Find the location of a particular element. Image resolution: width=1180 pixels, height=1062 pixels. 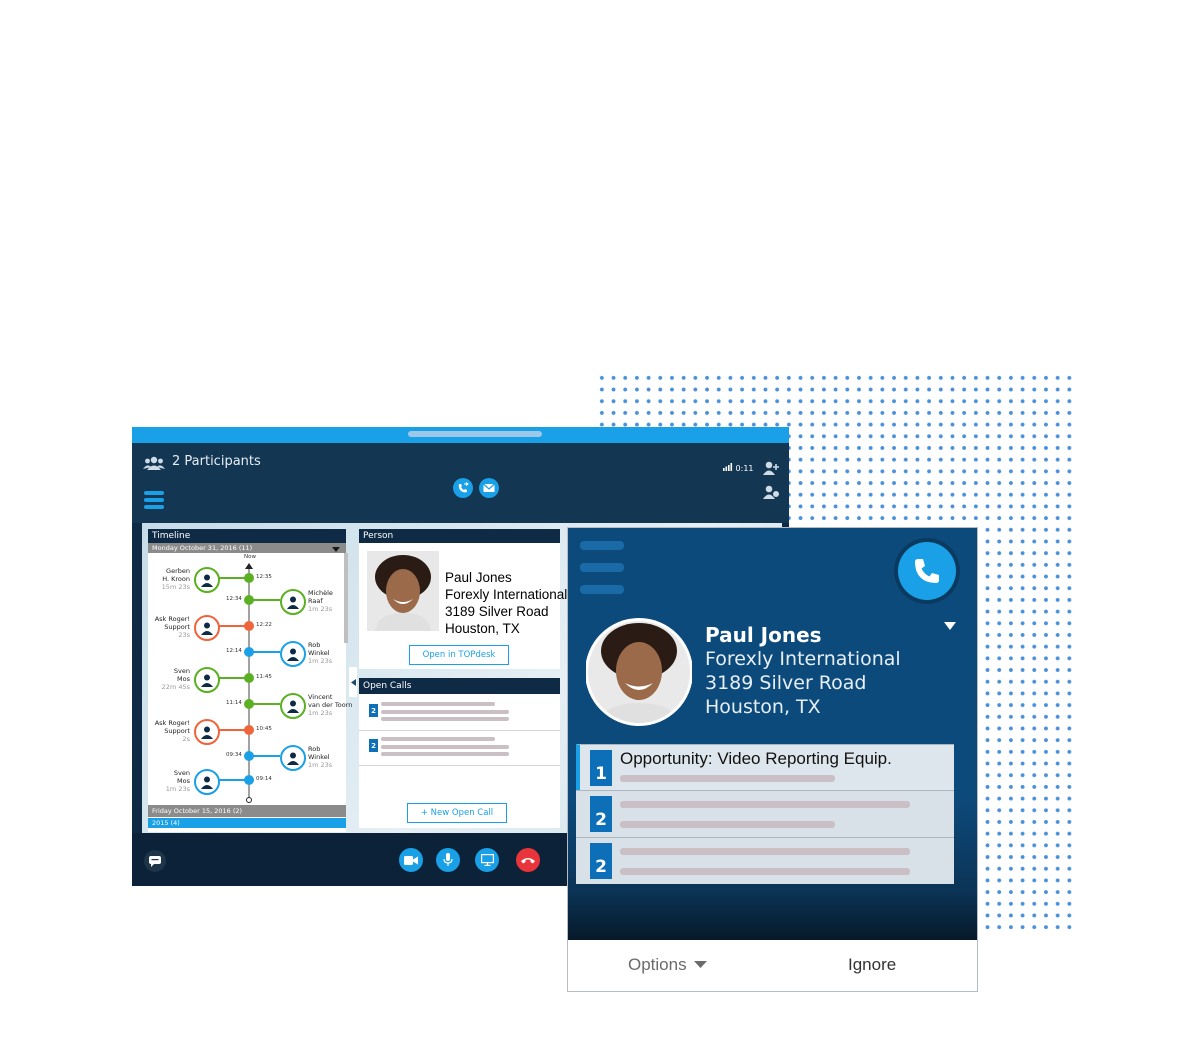

timeline-entry: Sven Mos 1m 23s 09:14 is located at coordinates (247, 662).